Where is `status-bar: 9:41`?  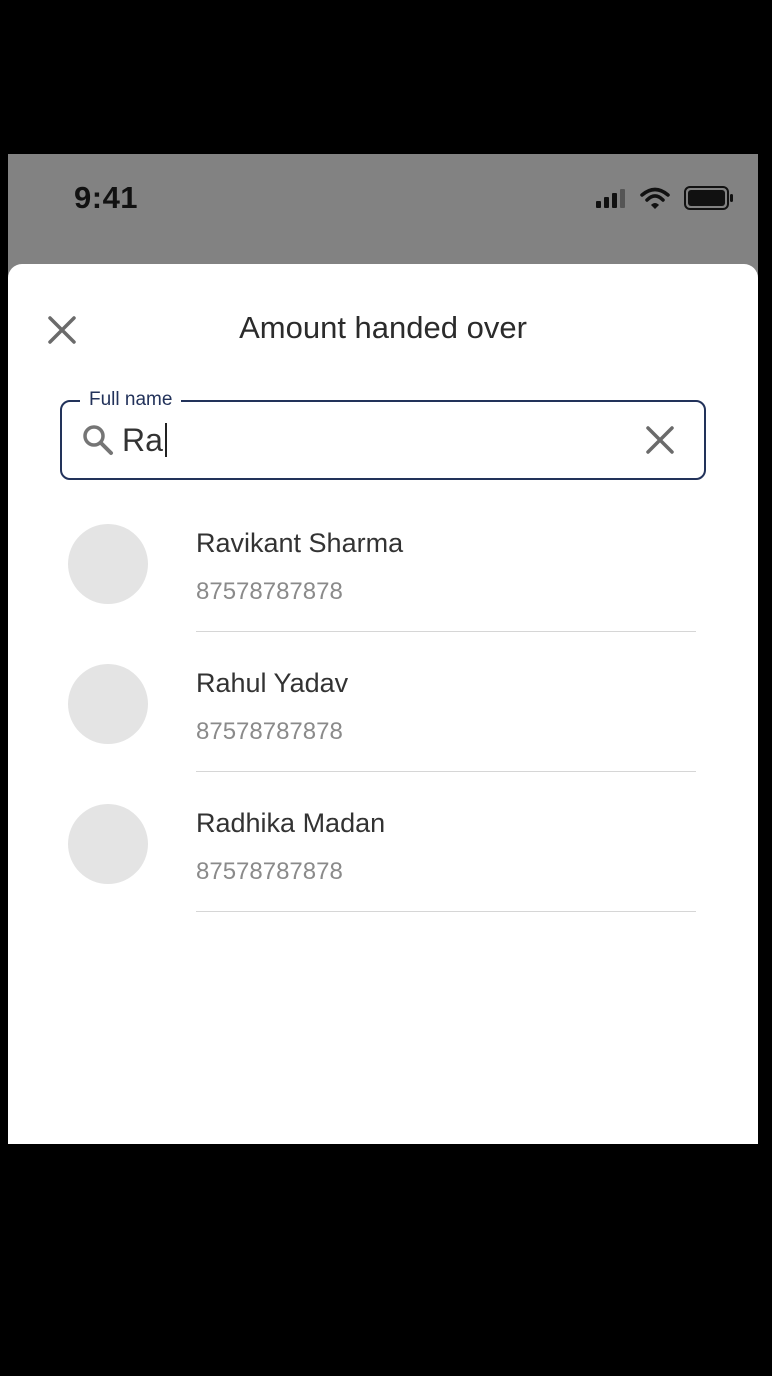
status-bar: 9:41 is located at coordinates (383, 209).